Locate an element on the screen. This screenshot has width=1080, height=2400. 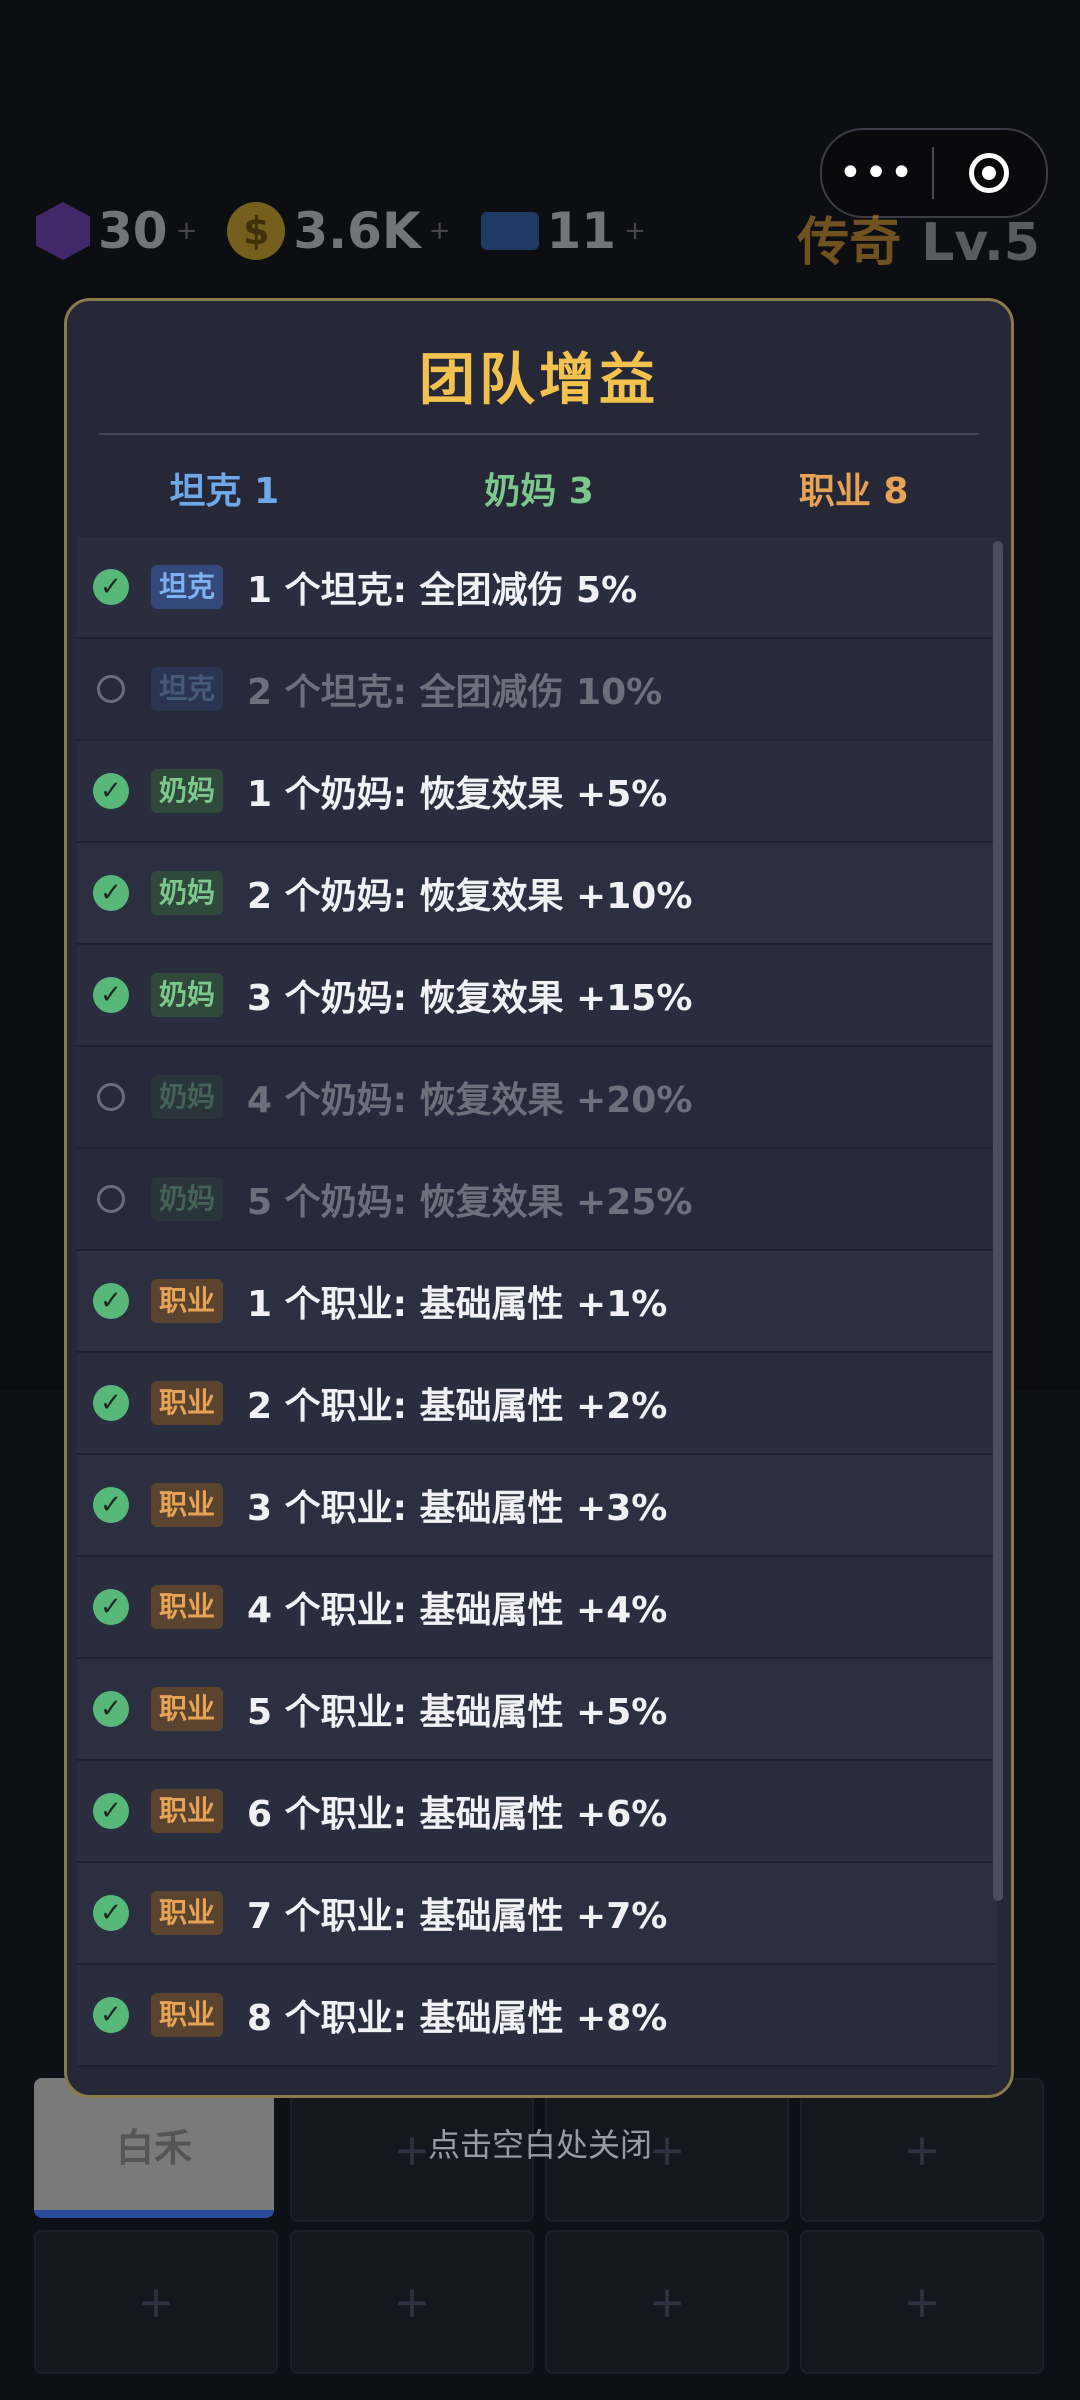
buff-row: ✓ 职业 1 个职业: 基础属性 +1% is located at coordinates (537, 1302).